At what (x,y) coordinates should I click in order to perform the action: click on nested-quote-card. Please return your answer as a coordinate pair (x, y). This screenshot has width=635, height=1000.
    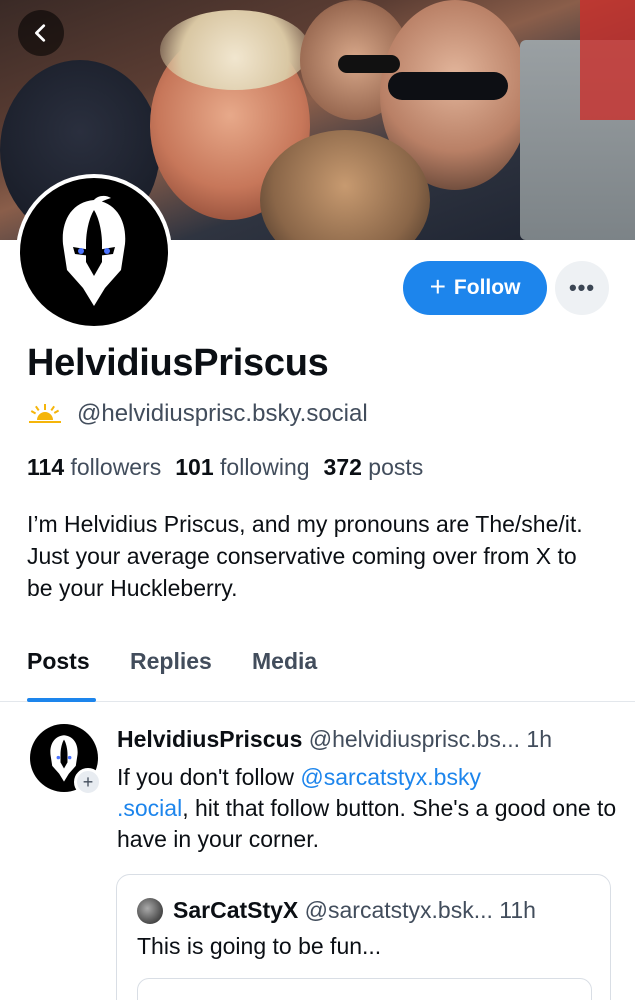
    Looking at the image, I should click on (364, 989).